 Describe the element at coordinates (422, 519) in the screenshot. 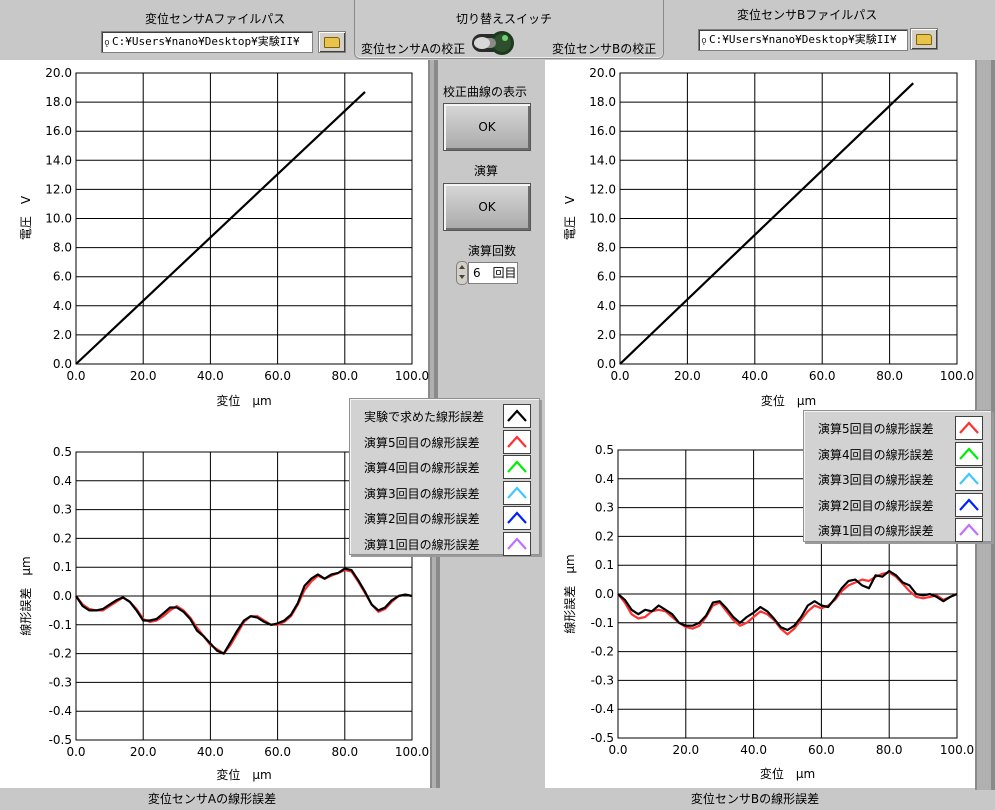

I see `legend-item-label: 演算2回目の線形誤差` at that location.